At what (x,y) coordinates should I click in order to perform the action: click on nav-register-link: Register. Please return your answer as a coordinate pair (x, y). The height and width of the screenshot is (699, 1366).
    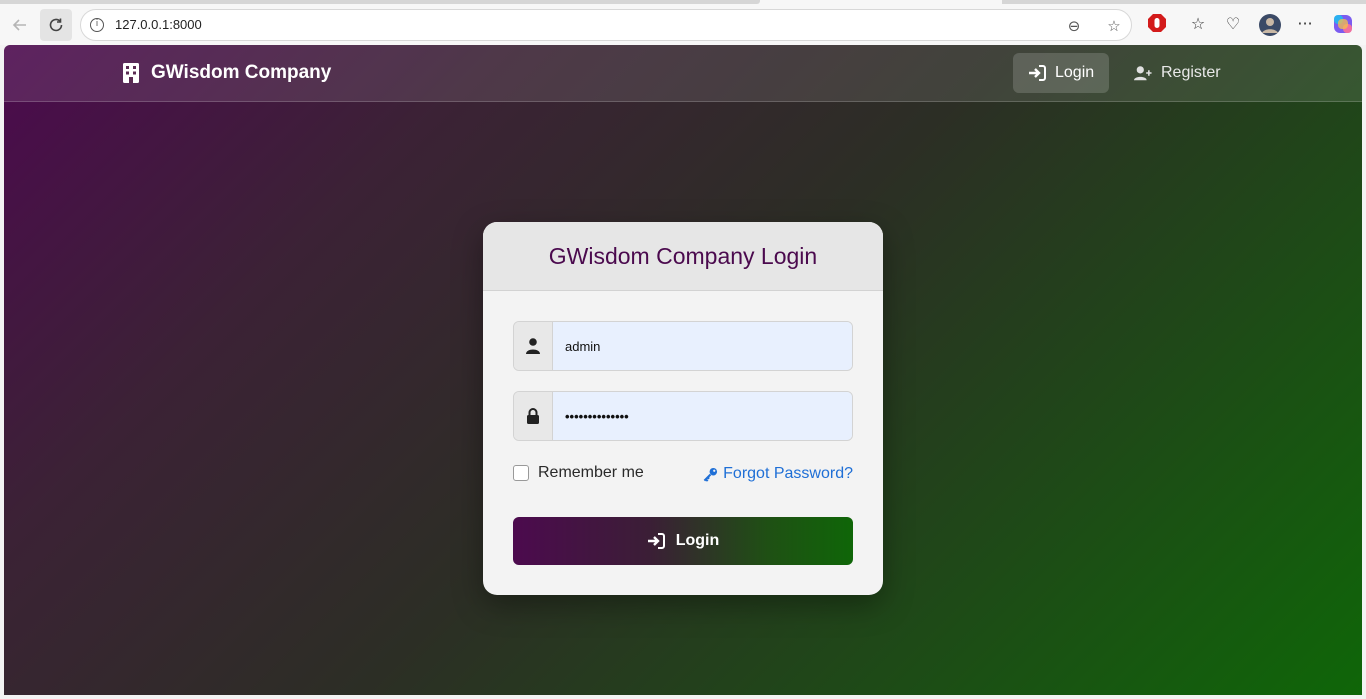
    Looking at the image, I should click on (1177, 73).